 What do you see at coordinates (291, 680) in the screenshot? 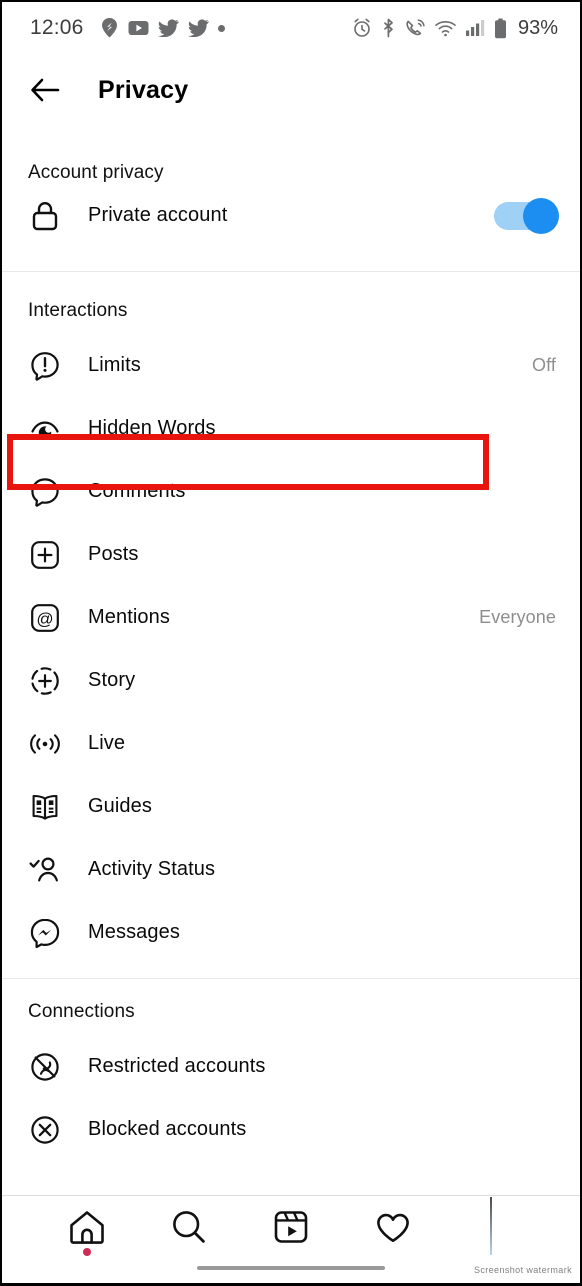
I see `row-story: Story` at bounding box center [291, 680].